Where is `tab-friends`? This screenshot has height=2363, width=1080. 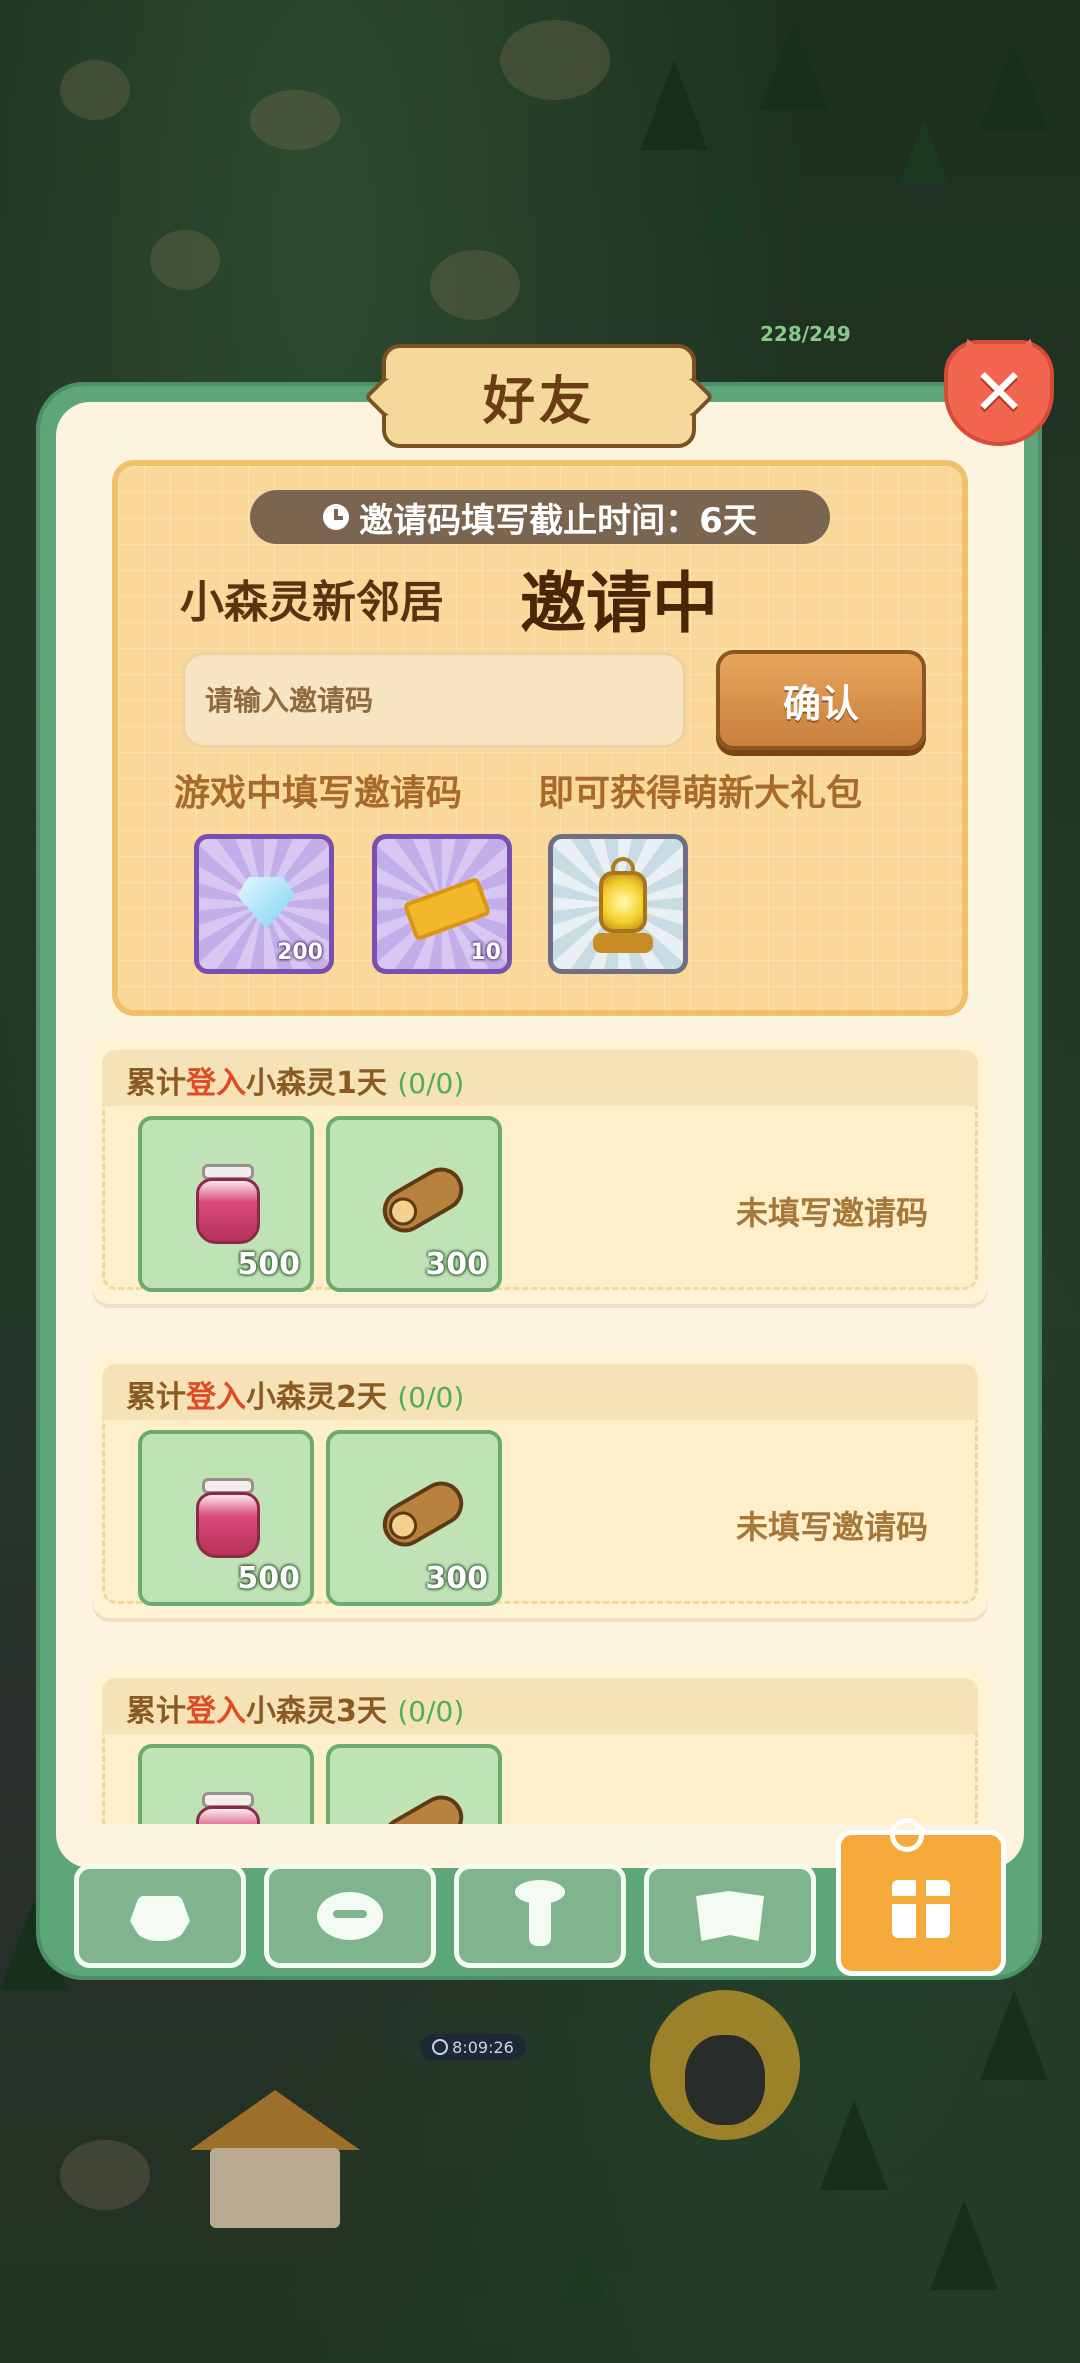 tab-friends is located at coordinates (160, 1916).